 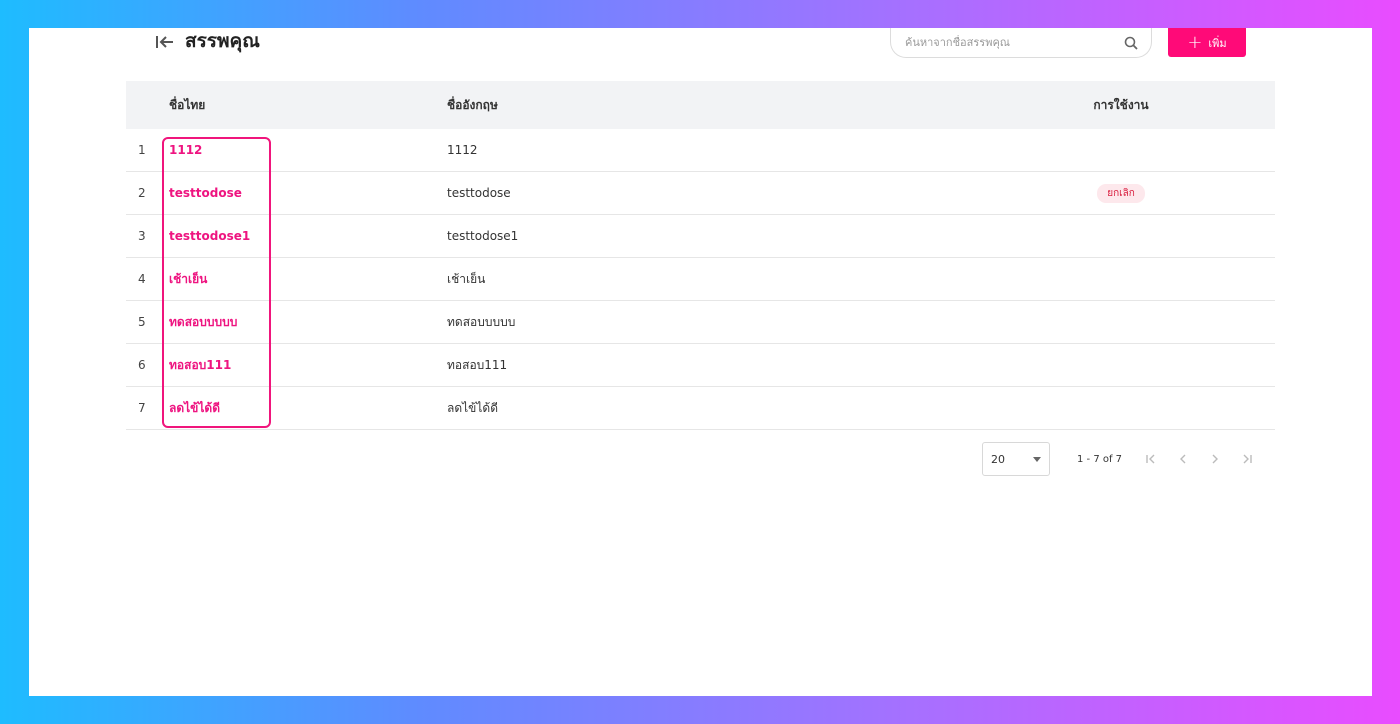 What do you see at coordinates (1207, 42) in the screenshot?
I see `add-button: + เพิ่ม` at bounding box center [1207, 42].